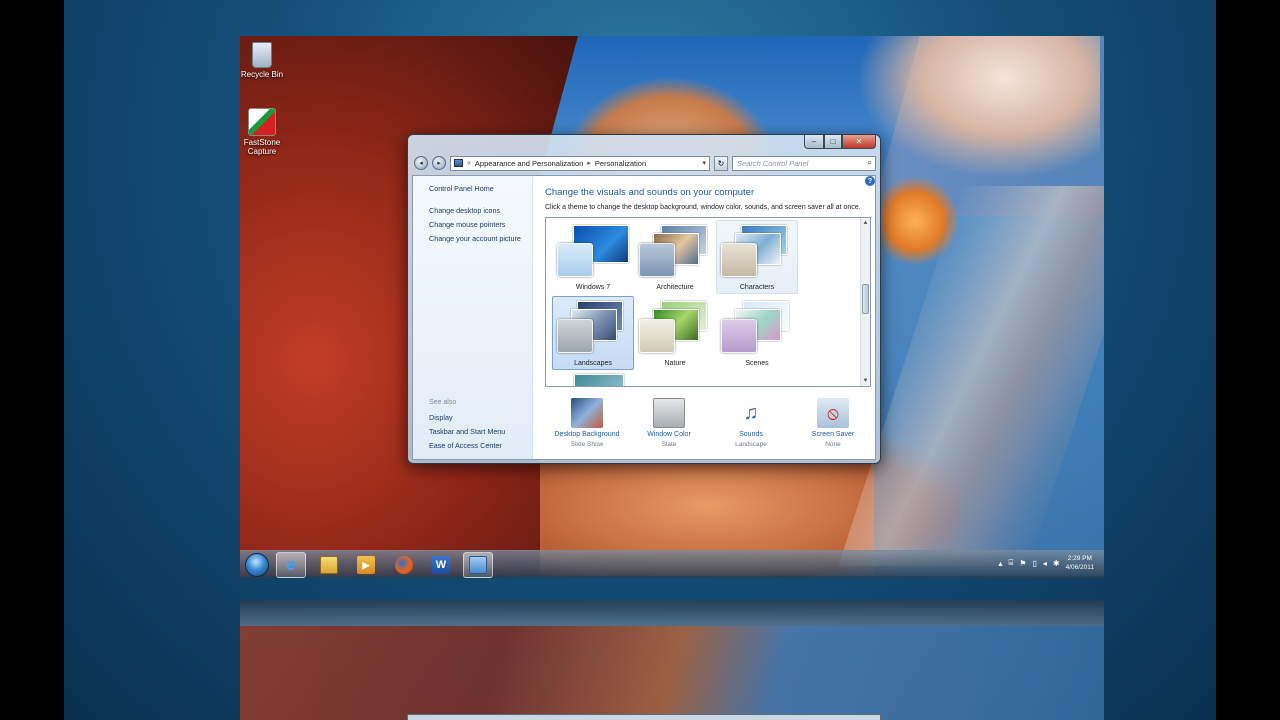 Image resolution: width=1280 pixels, height=720 pixels. What do you see at coordinates (757, 257) in the screenshot?
I see `theme-characters: Characters` at bounding box center [757, 257].